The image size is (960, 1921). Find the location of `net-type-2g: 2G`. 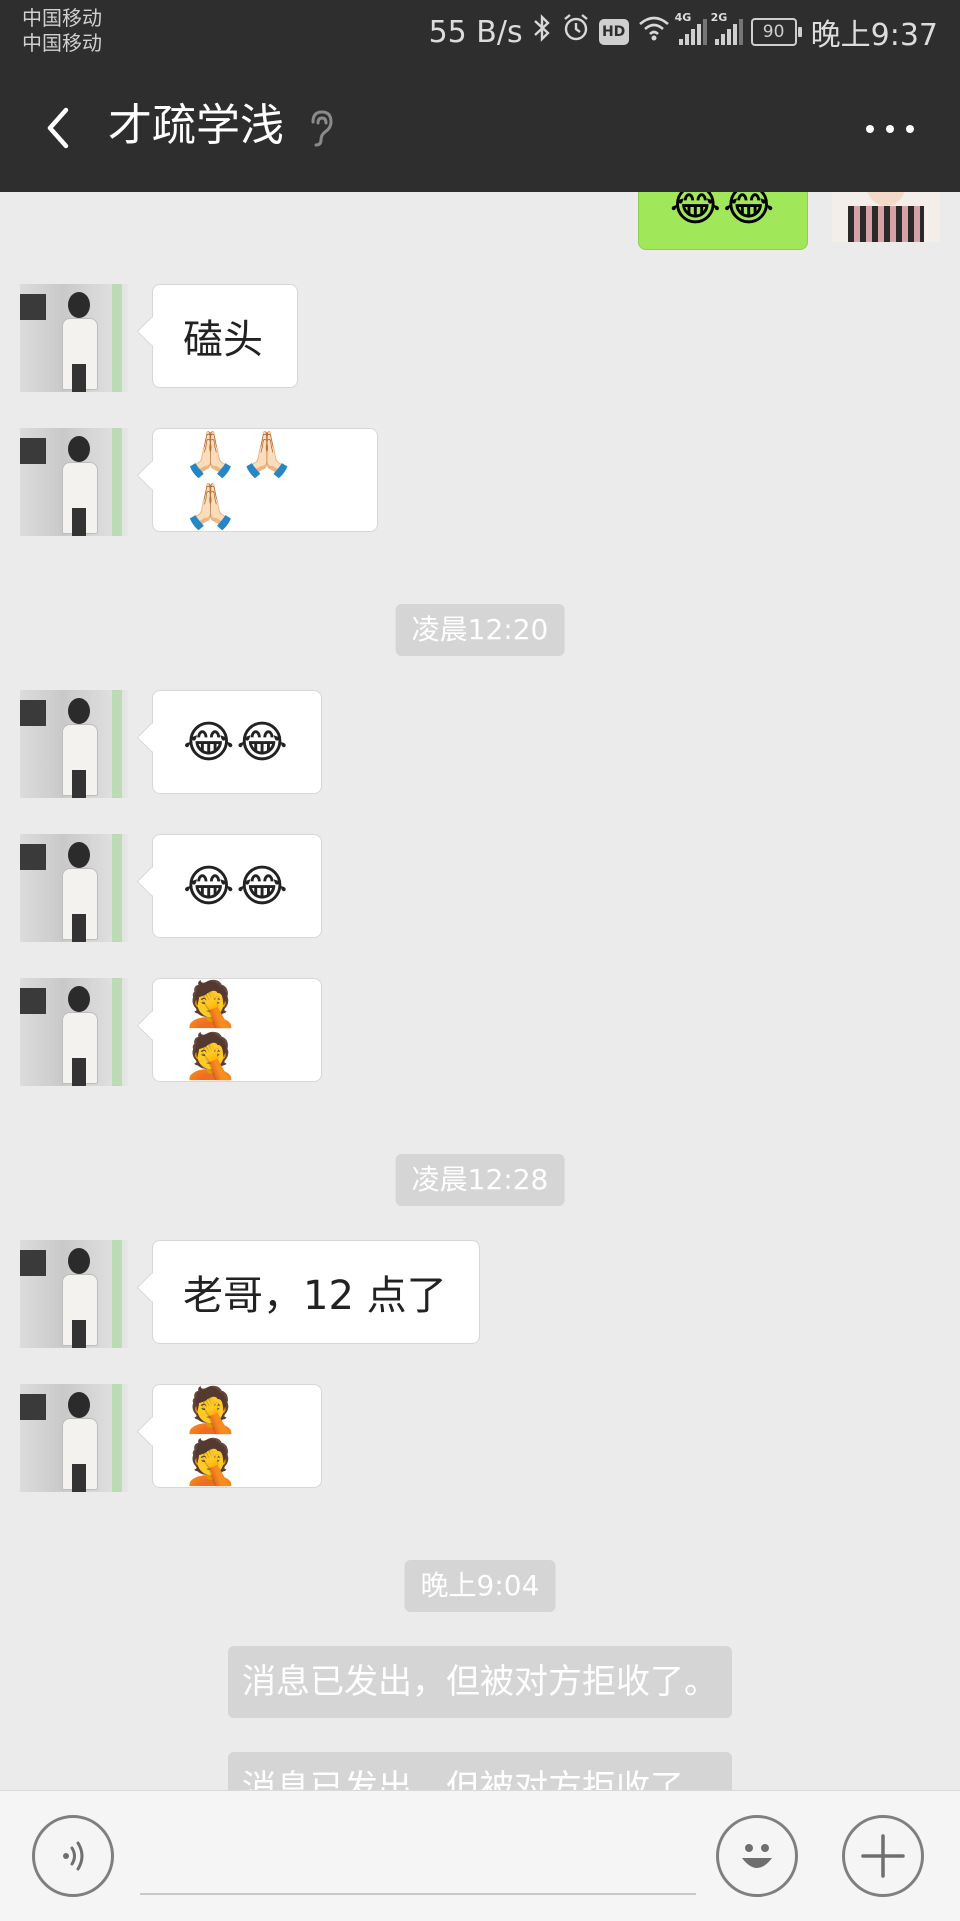

net-type-2g: 2G is located at coordinates (719, 17).